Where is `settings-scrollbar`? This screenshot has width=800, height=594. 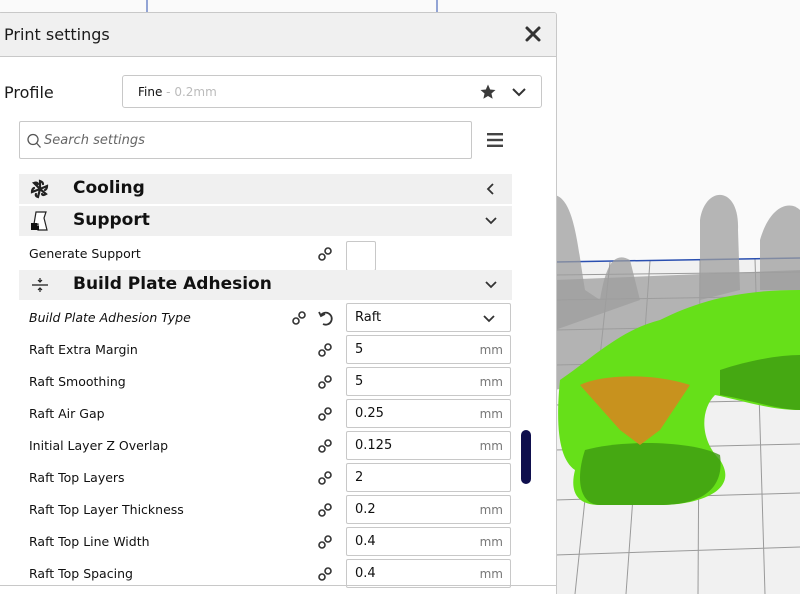 settings-scrollbar is located at coordinates (526, 457).